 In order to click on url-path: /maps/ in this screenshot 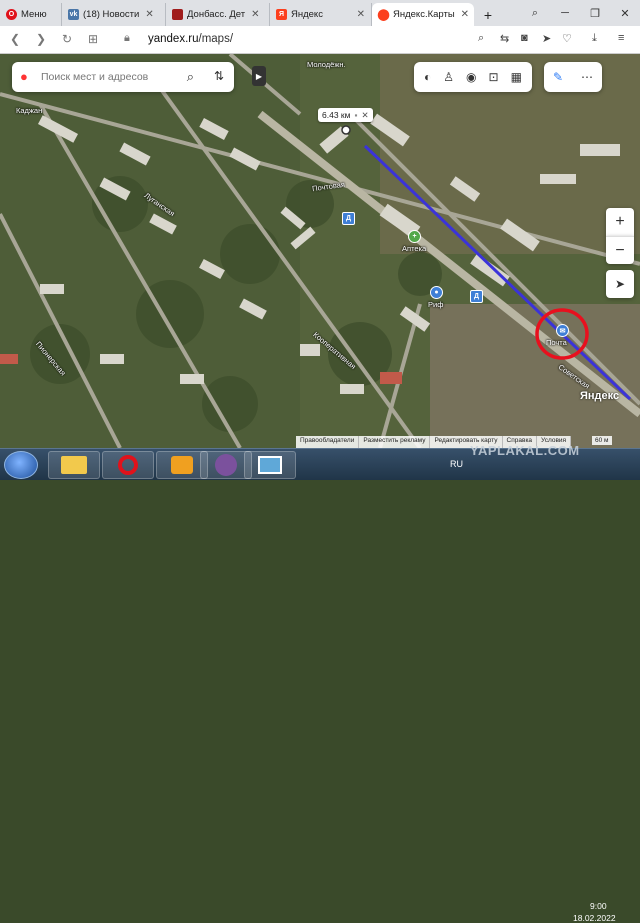, I will do `click(216, 39)`.